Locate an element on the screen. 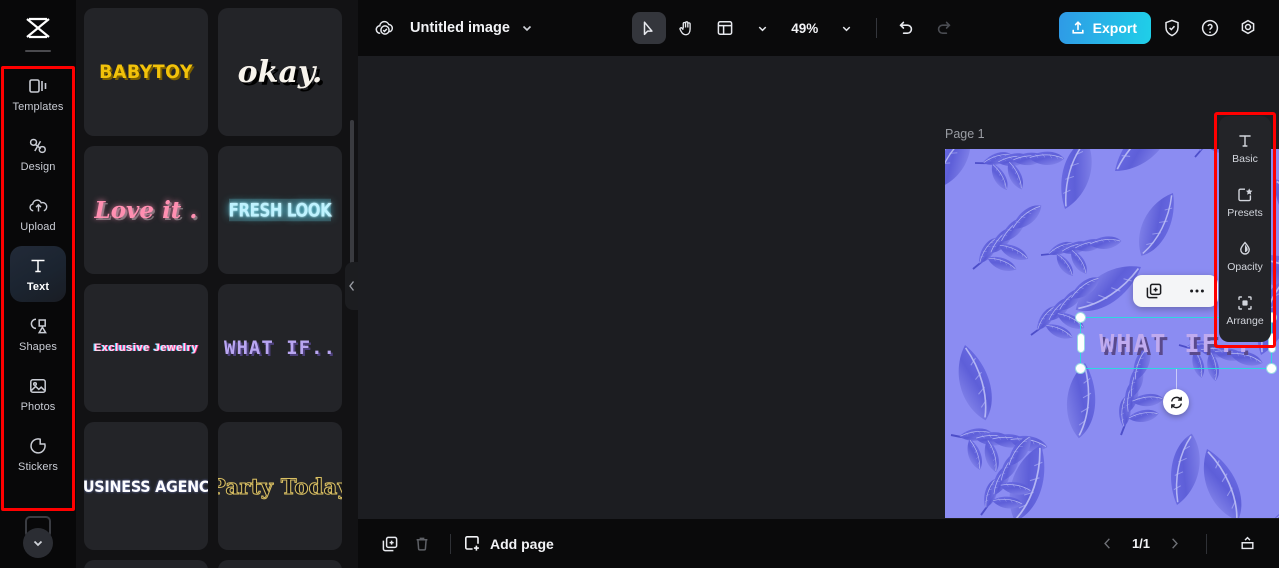 This screenshot has height=568, width=1279. template-label: okay. is located at coordinates (280, 72).